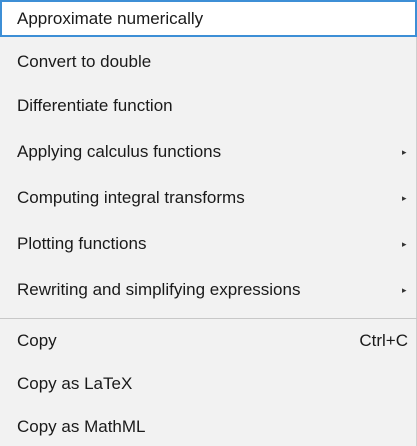  Describe the element at coordinates (208, 18) in the screenshot. I see `menu-item-approximate-numerically: Approximate numerically` at that location.